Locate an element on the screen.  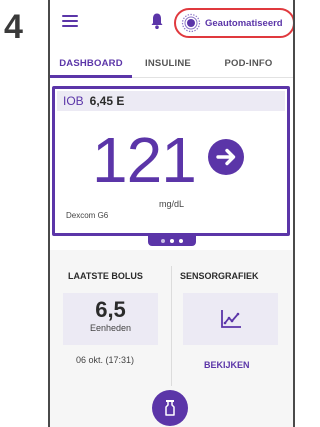
automated-mode-icon is located at coordinates (191, 23).